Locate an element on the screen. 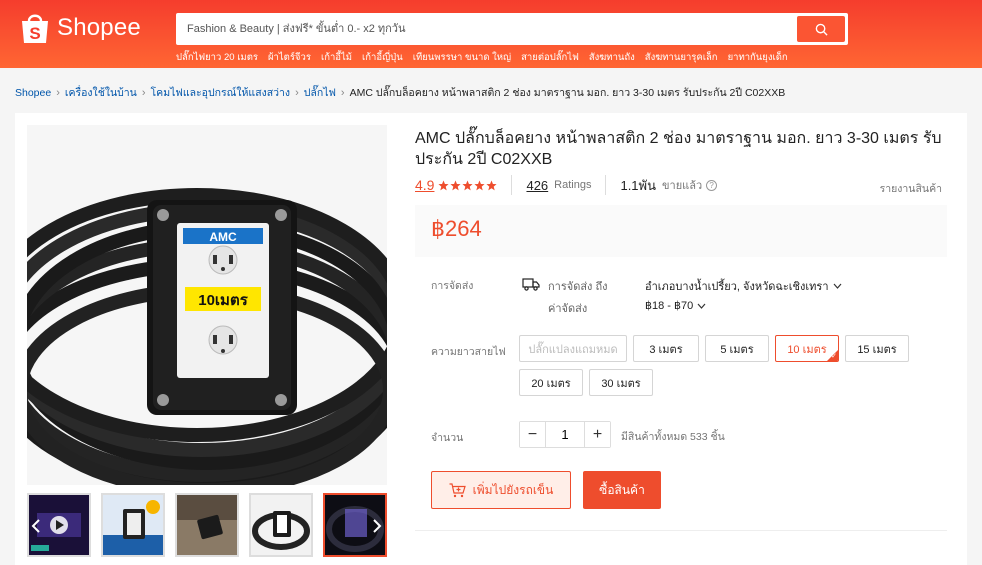 The image size is (982, 565). price-section: ฿264 is located at coordinates (681, 231).